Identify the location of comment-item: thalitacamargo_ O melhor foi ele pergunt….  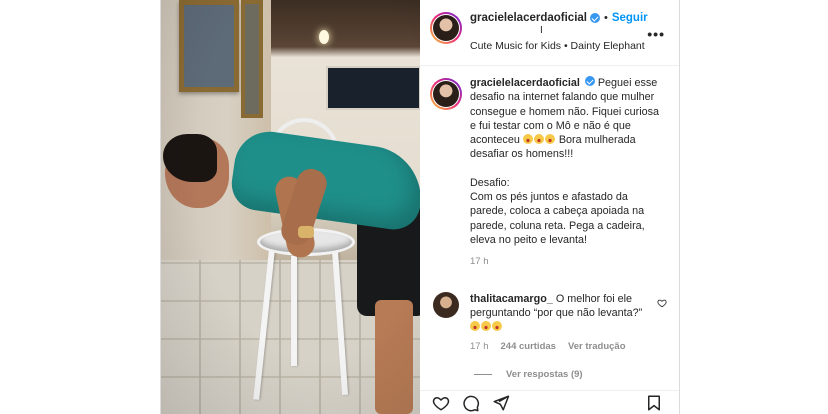
(549, 312).